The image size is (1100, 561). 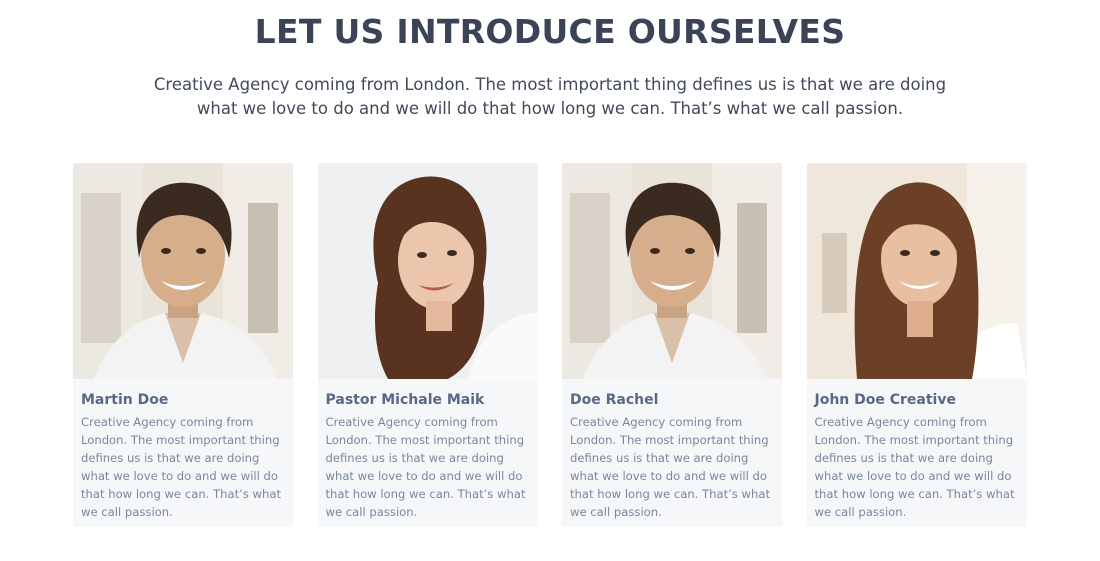 What do you see at coordinates (550, 31) in the screenshot?
I see `section-title: LET US INTRODUCE OURSELVES` at bounding box center [550, 31].